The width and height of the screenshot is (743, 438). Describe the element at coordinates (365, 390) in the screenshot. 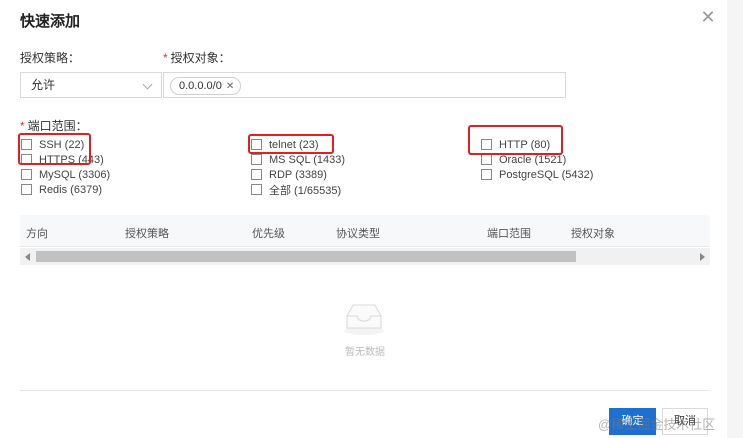

I see `divider` at that location.